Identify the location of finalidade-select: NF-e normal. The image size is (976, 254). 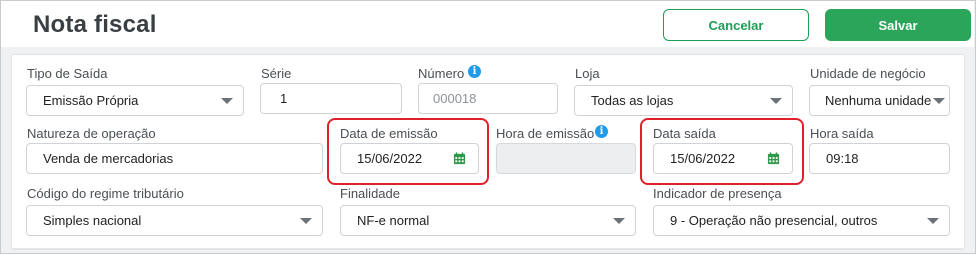
(488, 220).